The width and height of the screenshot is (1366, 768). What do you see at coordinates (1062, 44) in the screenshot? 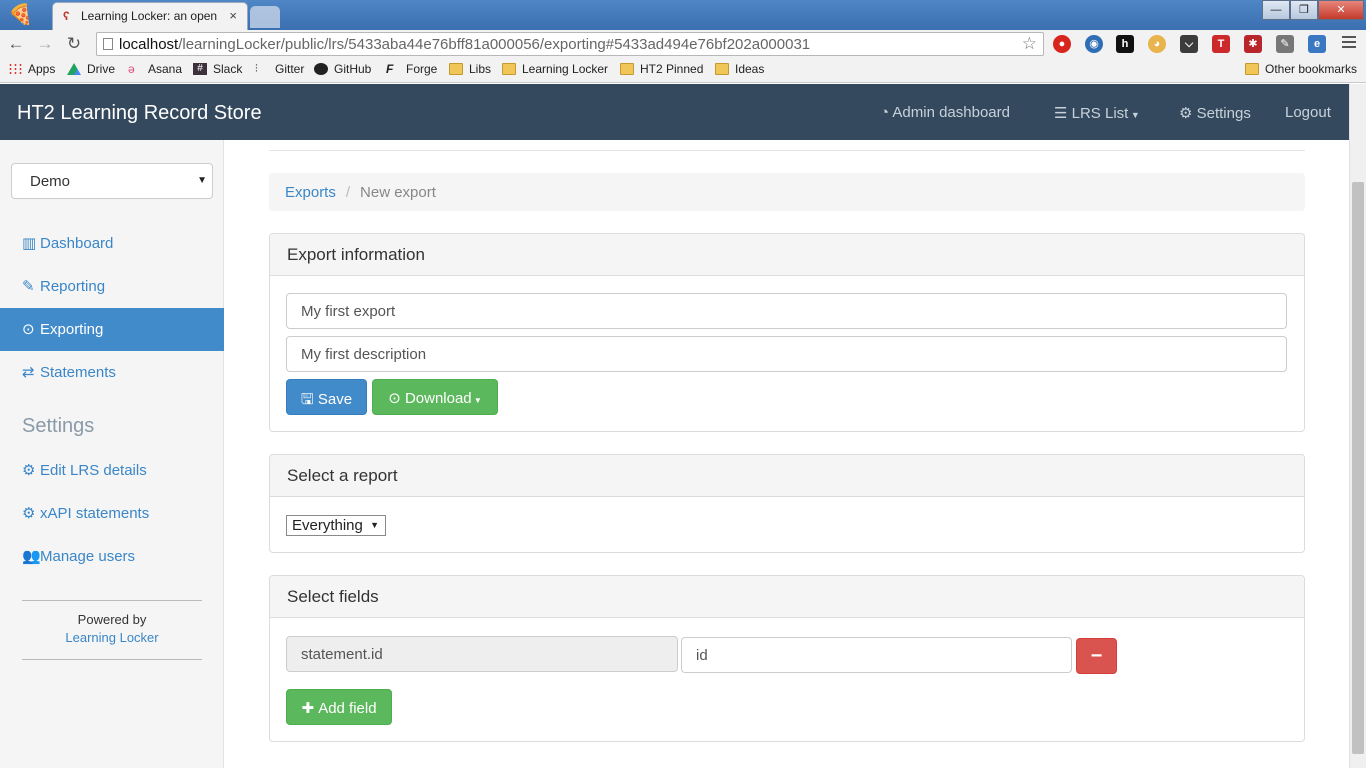
I see `adblock-extension-icon: ●` at bounding box center [1062, 44].